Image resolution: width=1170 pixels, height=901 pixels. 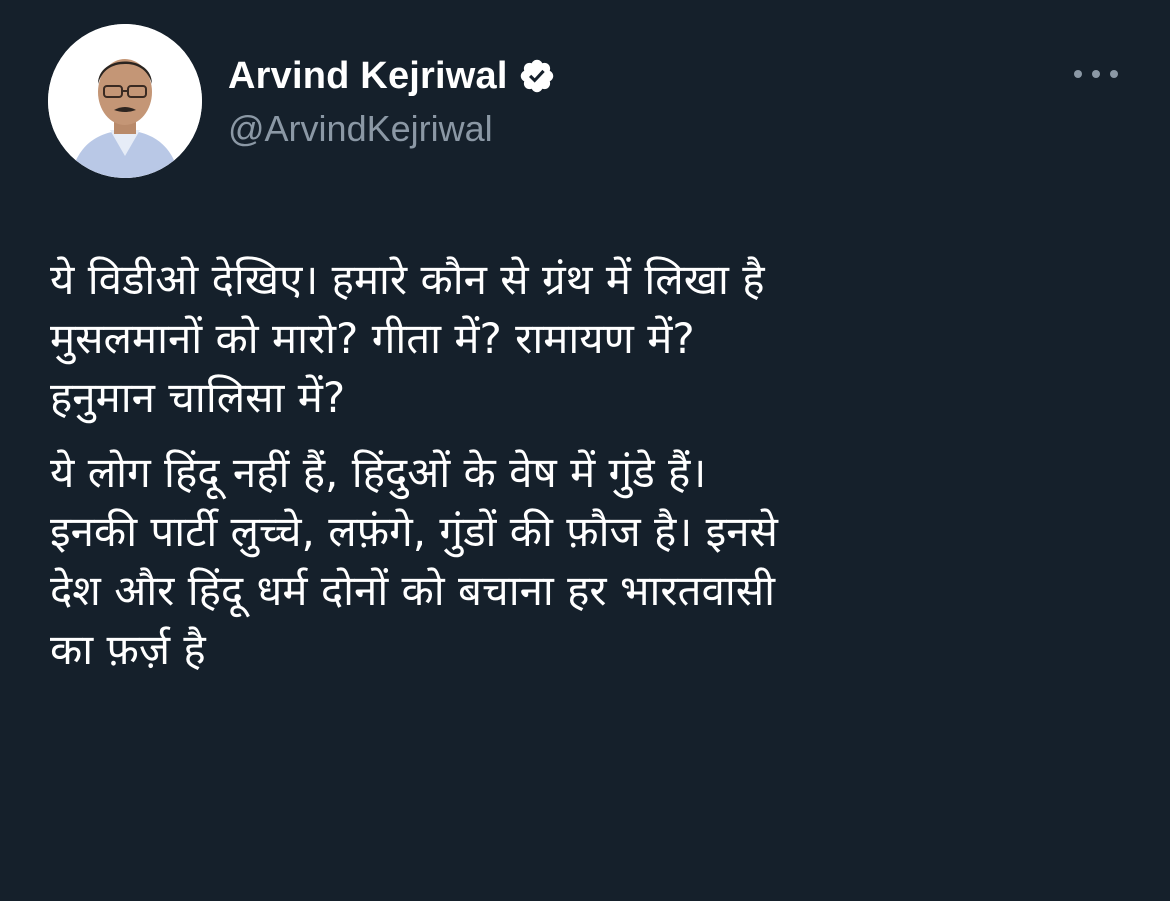 I want to click on profile-photo, so click(x=125, y=101).